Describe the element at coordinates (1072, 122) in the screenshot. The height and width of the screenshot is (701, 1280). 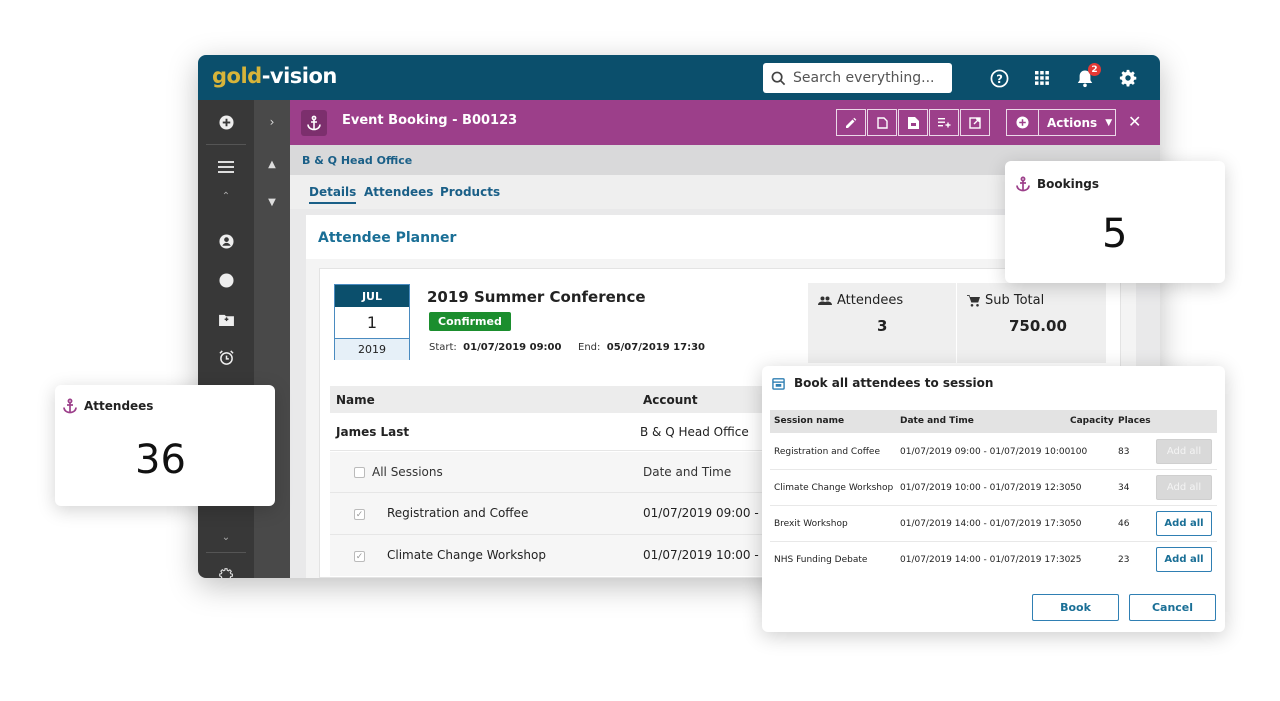
I see `actions-label: Actions` at that location.